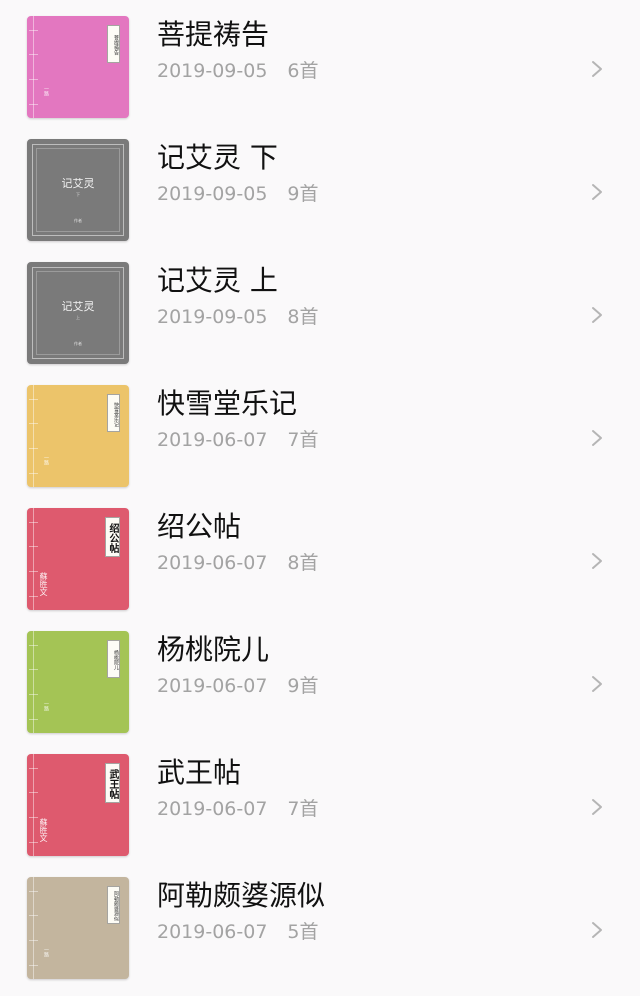  Describe the element at coordinates (320, 307) in the screenshot. I see `list-item: 记艾灵 上 作者 记艾灵 上 2019-09-05 8首` at that location.